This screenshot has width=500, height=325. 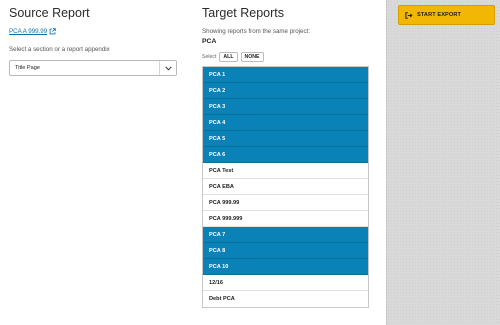 What do you see at coordinates (221, 170) in the screenshot?
I see `report-item-label: PCA Test` at bounding box center [221, 170].